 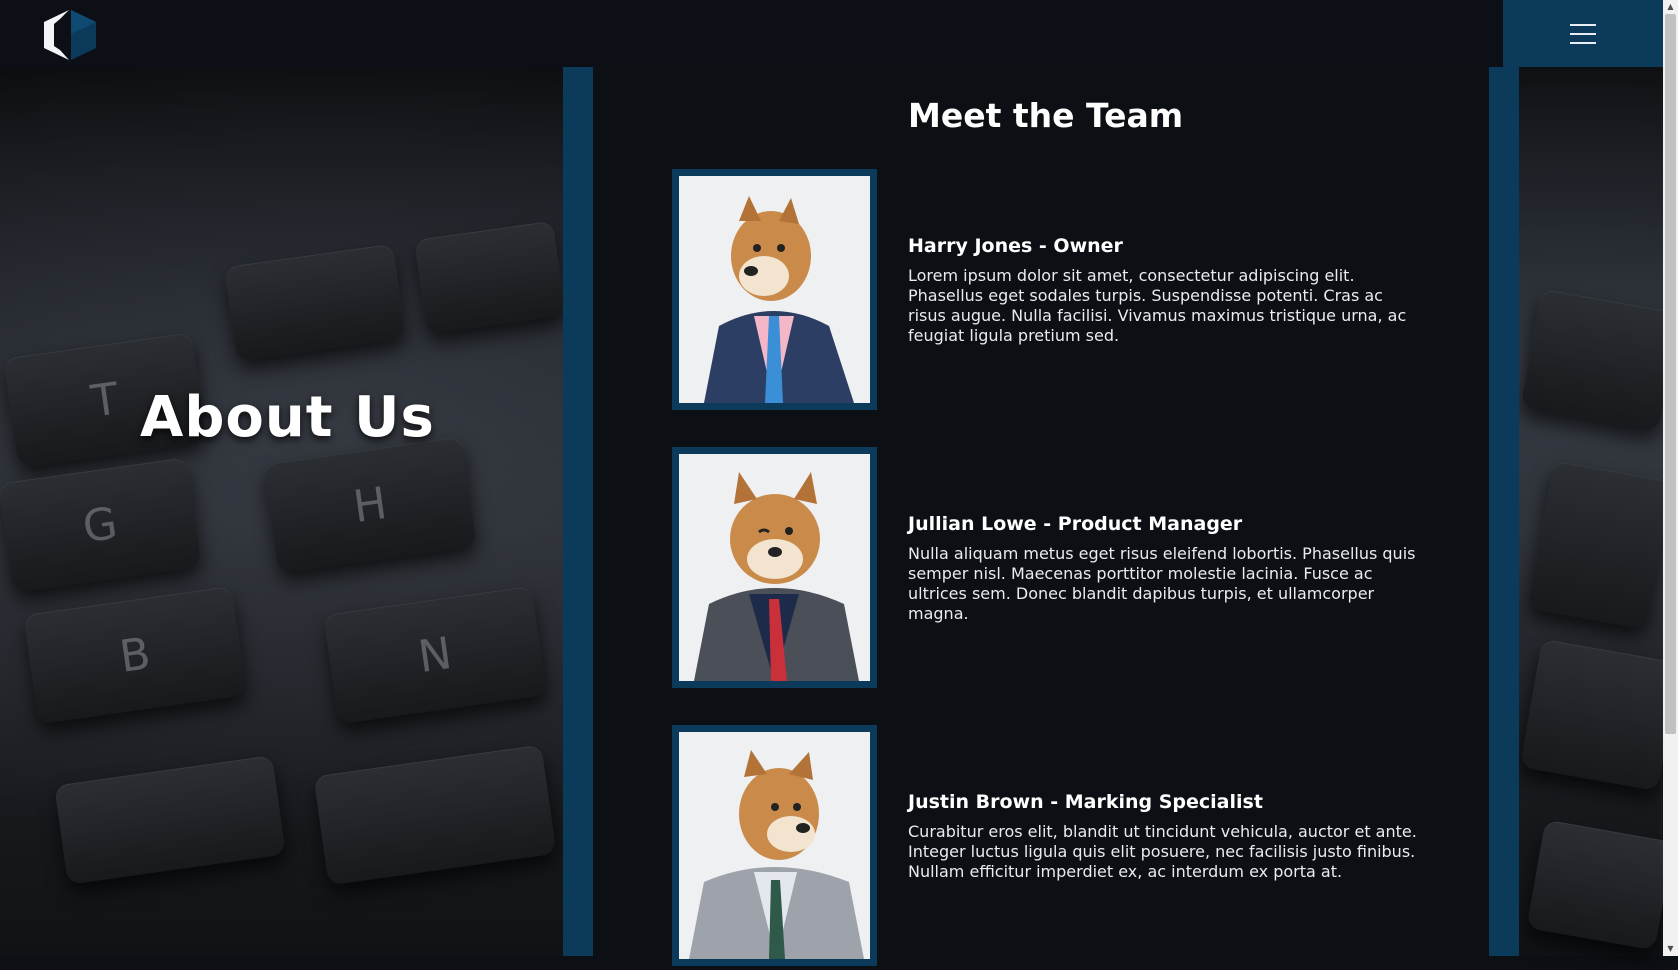 I want to click on meet-the-team-heading: Meet the Team, so click(x=1046, y=115).